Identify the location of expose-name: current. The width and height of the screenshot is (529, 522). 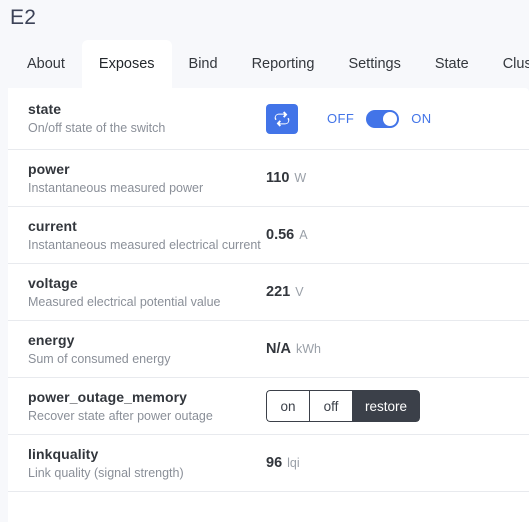
(52, 225).